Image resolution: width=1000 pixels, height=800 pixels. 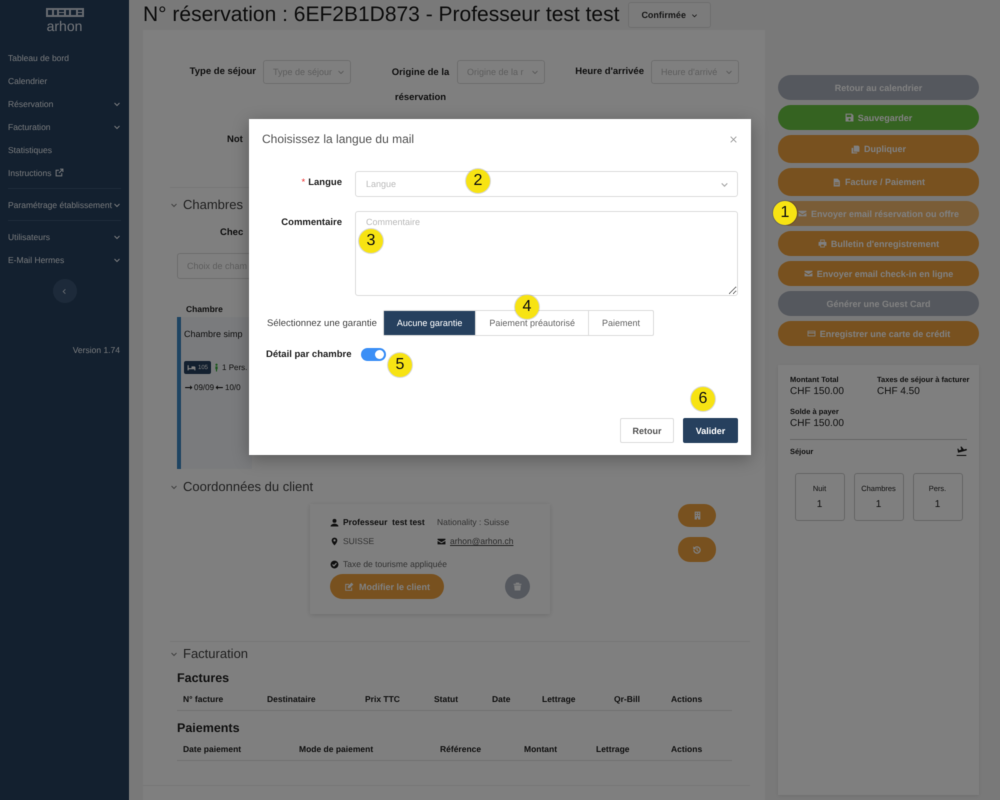 I want to click on field-label: Origine de la réservation, so click(x=420, y=85).